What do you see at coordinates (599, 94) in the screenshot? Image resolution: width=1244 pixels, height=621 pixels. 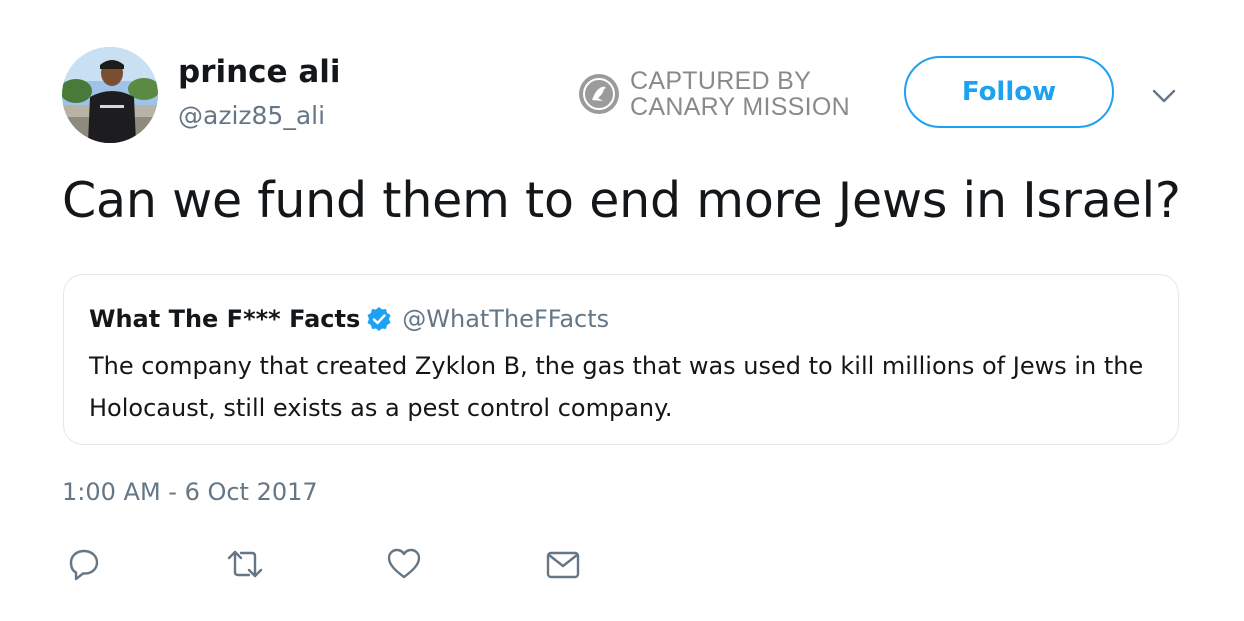 I see `canary-bird-icon` at bounding box center [599, 94].